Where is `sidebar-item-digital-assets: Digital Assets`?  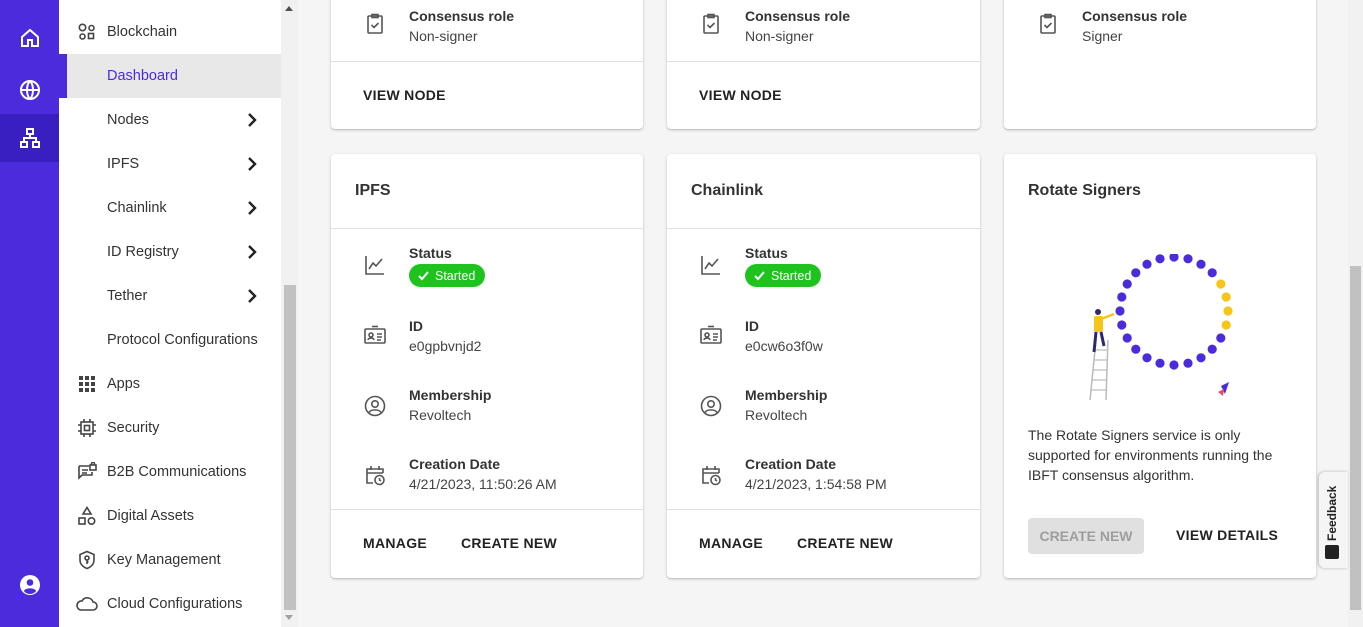 sidebar-item-digital-assets: Digital Assets is located at coordinates (170, 516).